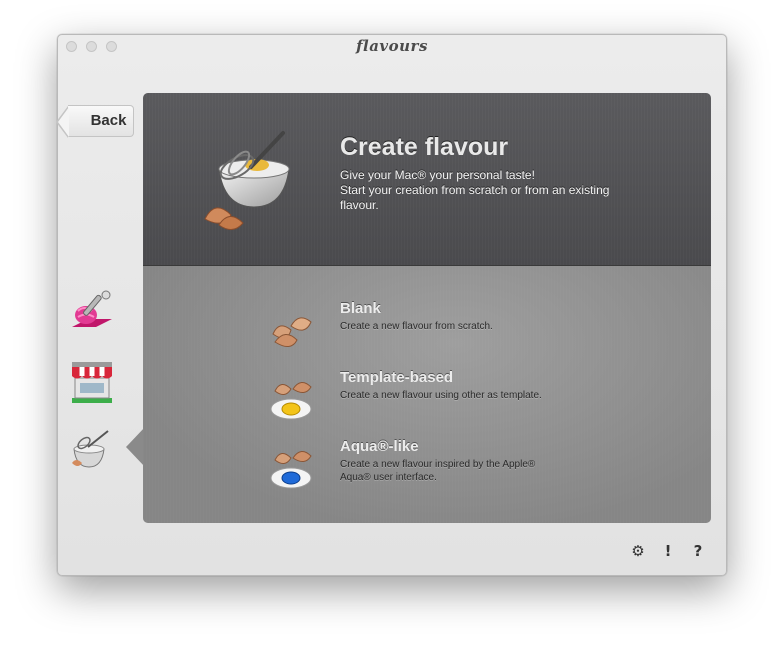 This screenshot has height=654, width=782. What do you see at coordinates (424, 147) in the screenshot?
I see `page-title: Create flavour` at bounding box center [424, 147].